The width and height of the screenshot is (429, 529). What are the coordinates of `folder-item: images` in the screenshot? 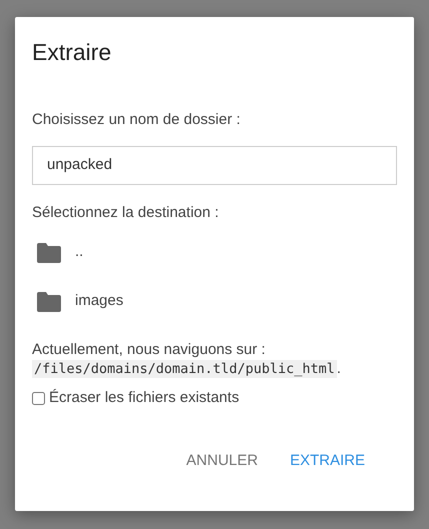 It's located at (214, 301).